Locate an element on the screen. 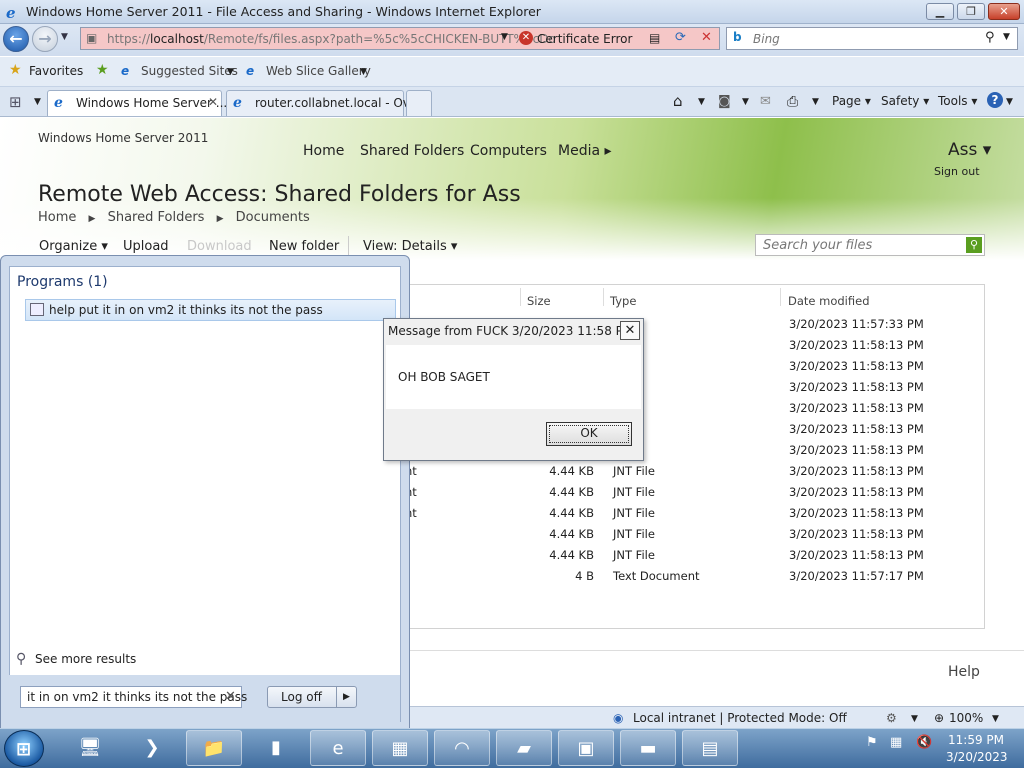  nav-computers: Computers is located at coordinates (508, 151).